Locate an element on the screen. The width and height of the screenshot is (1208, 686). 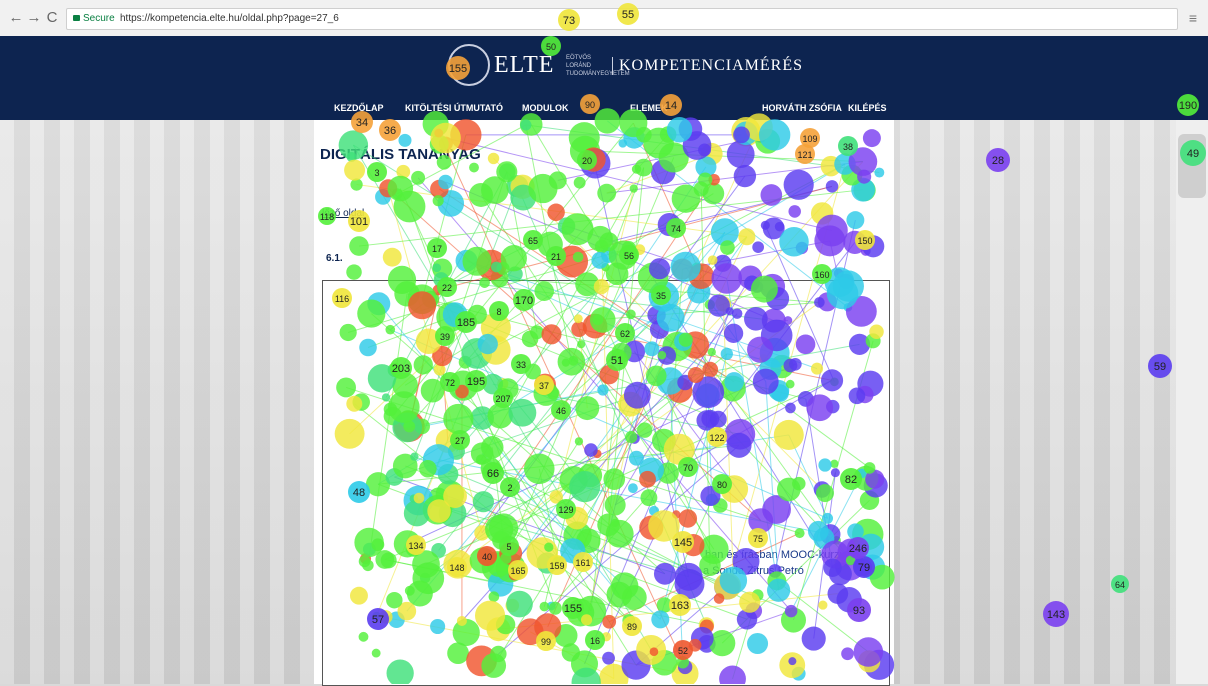
fixation-label-text: 79 is located at coordinates (864, 568).